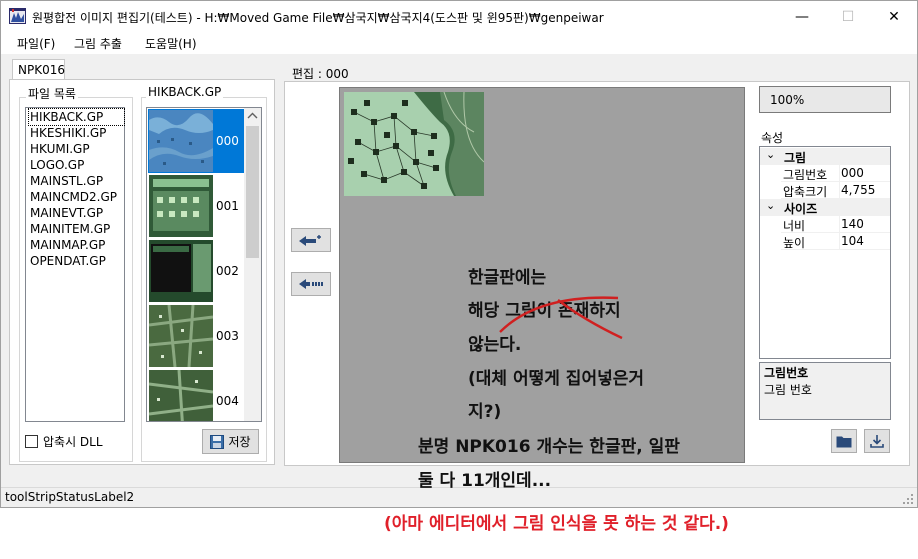 The width and height of the screenshot is (918, 559). I want to click on list-item: MAINEVT.GP, so click(76, 213).